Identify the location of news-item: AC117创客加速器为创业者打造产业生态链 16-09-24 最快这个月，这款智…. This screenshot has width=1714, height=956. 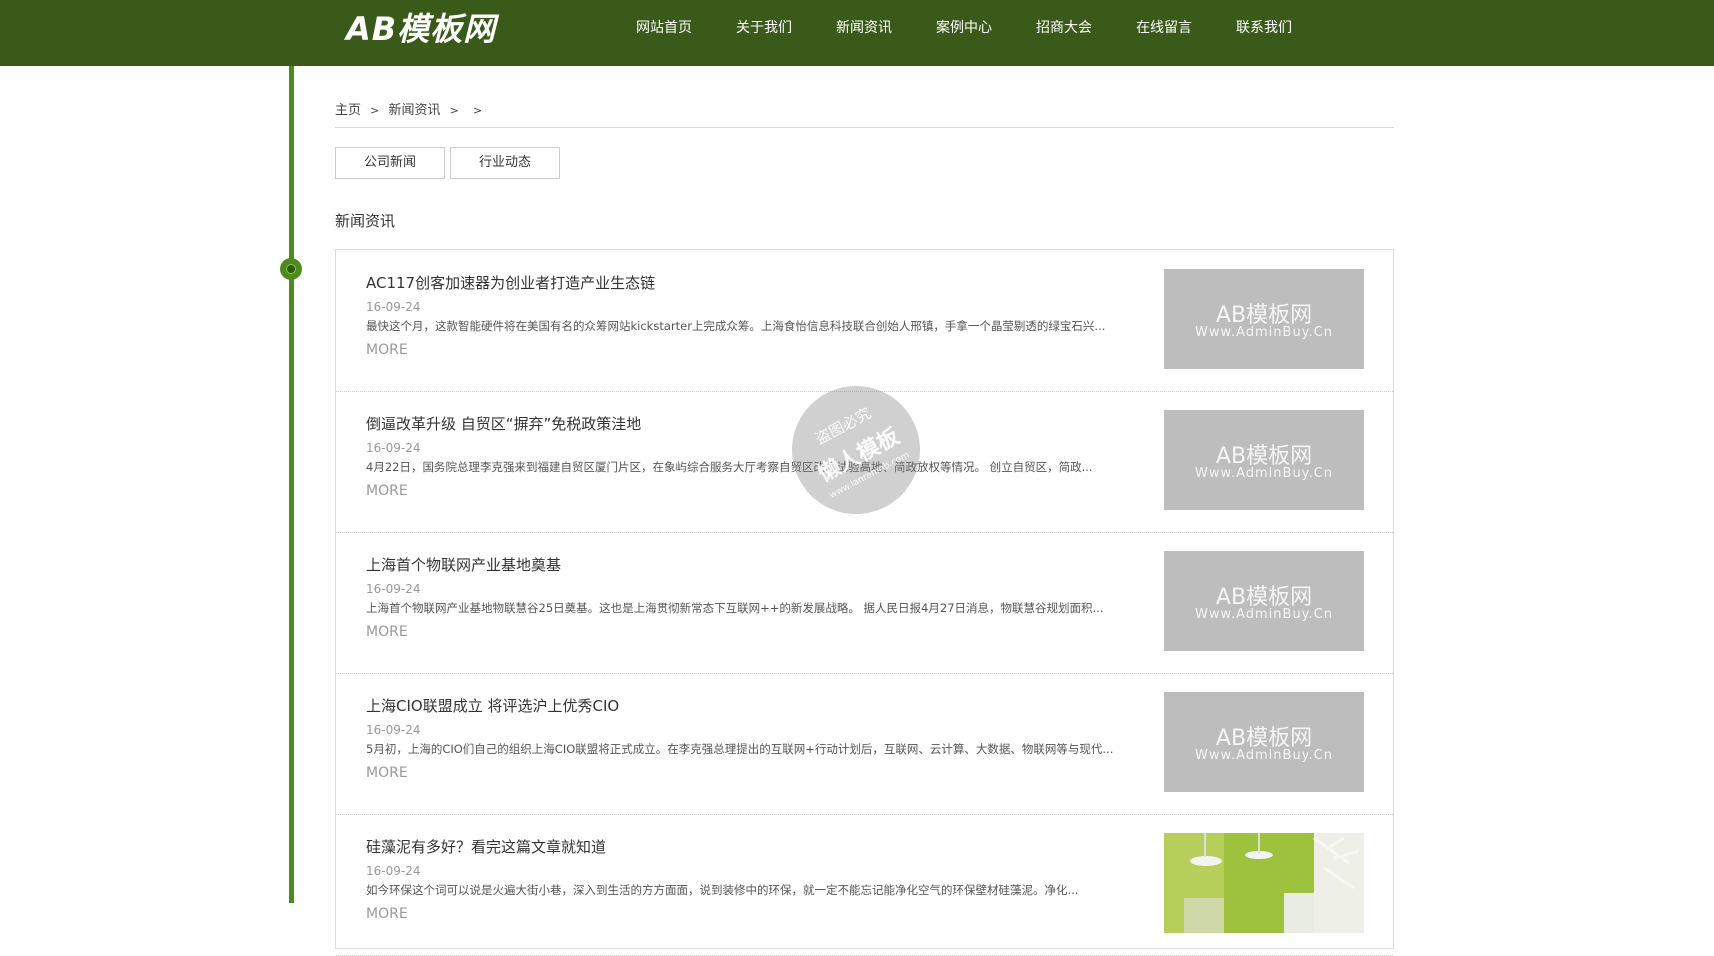
(864, 321).